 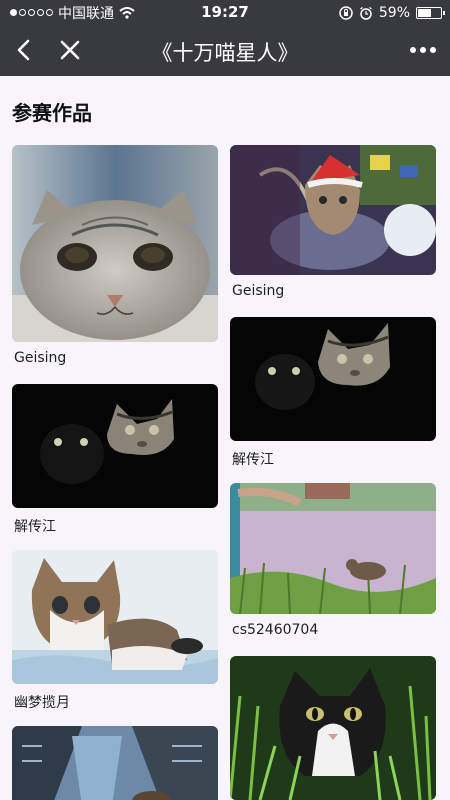 What do you see at coordinates (430, 12) in the screenshot?
I see `battery-icon` at bounding box center [430, 12].